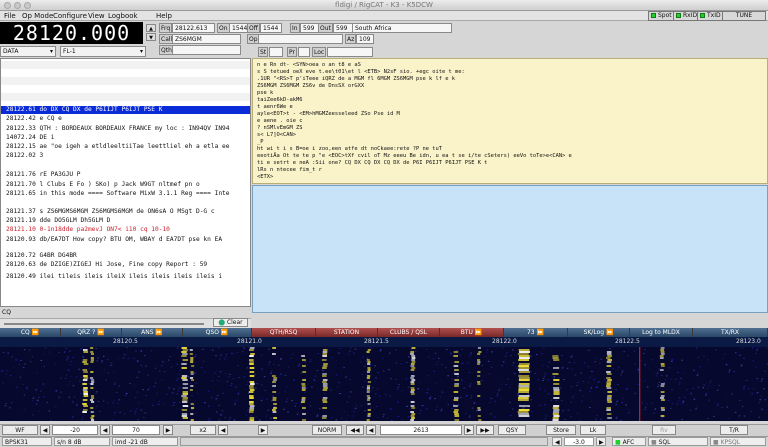 Image resolution: width=768 pixels, height=447 pixels. I want to click on rx-line: 14072.24 DE i, so click(30, 138).